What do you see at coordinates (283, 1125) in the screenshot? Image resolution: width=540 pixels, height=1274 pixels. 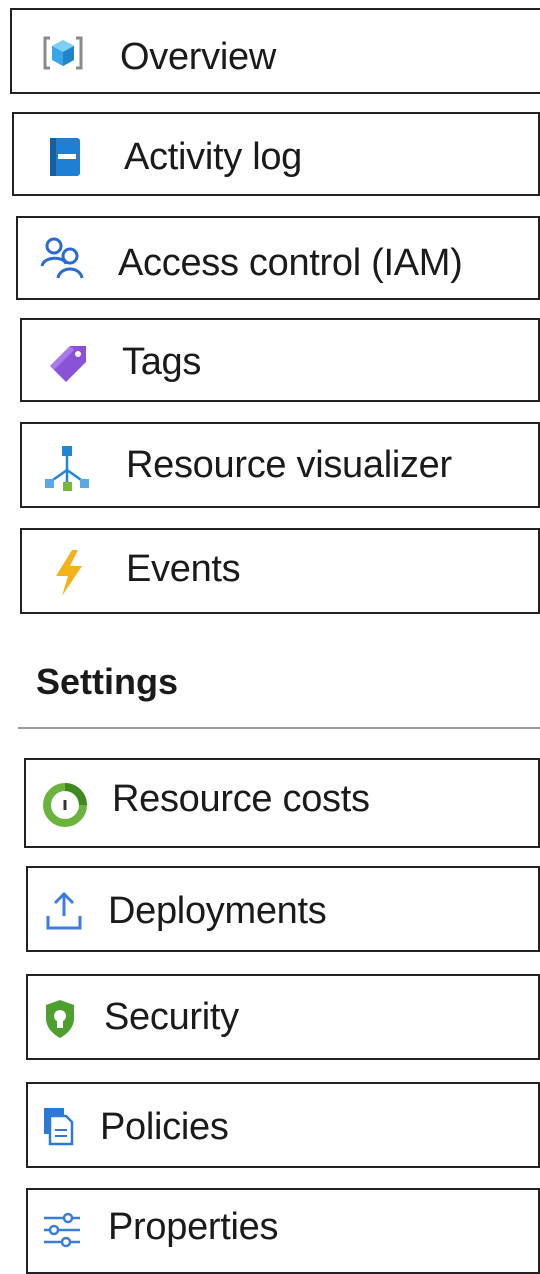 I see `nav-item-policies: Policies` at bounding box center [283, 1125].